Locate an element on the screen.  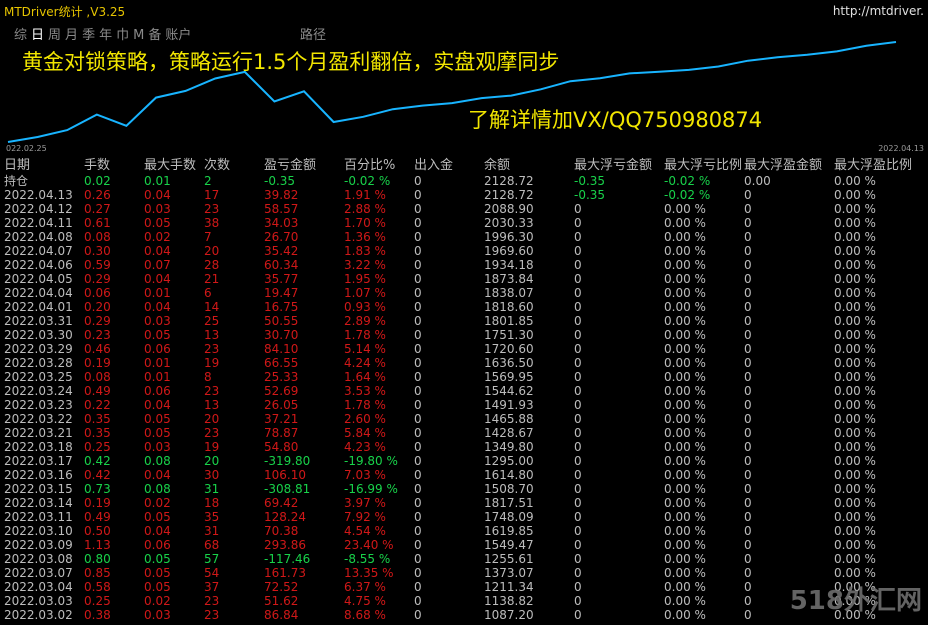
cell-pct: 1.70 % is located at coordinates (365, 223).